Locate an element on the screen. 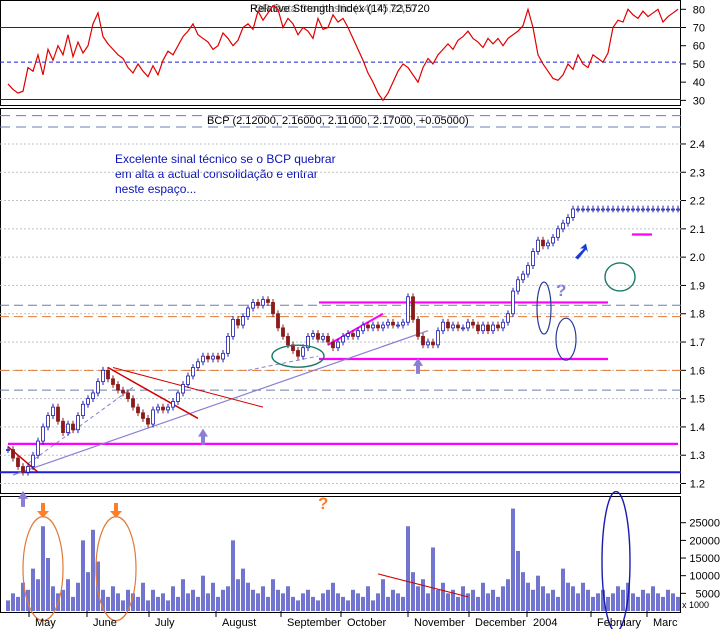  volume-y-tick-label: 15000 is located at coordinates (704, 559).